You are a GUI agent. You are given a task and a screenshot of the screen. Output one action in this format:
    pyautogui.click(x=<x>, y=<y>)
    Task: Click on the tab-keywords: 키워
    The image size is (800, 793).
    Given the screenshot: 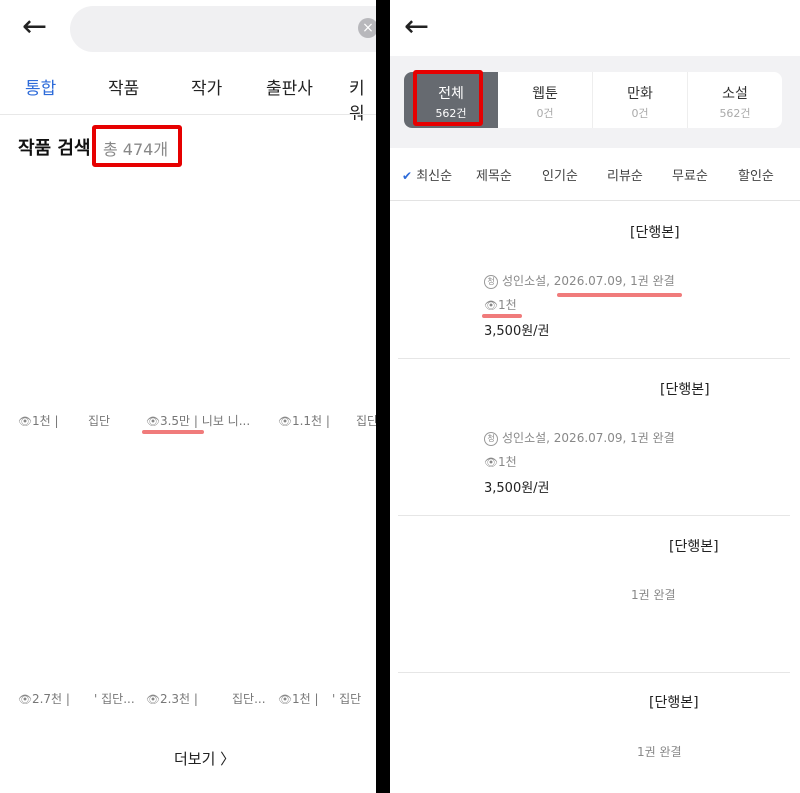 What is the action you would take?
    pyautogui.click(x=362, y=99)
    